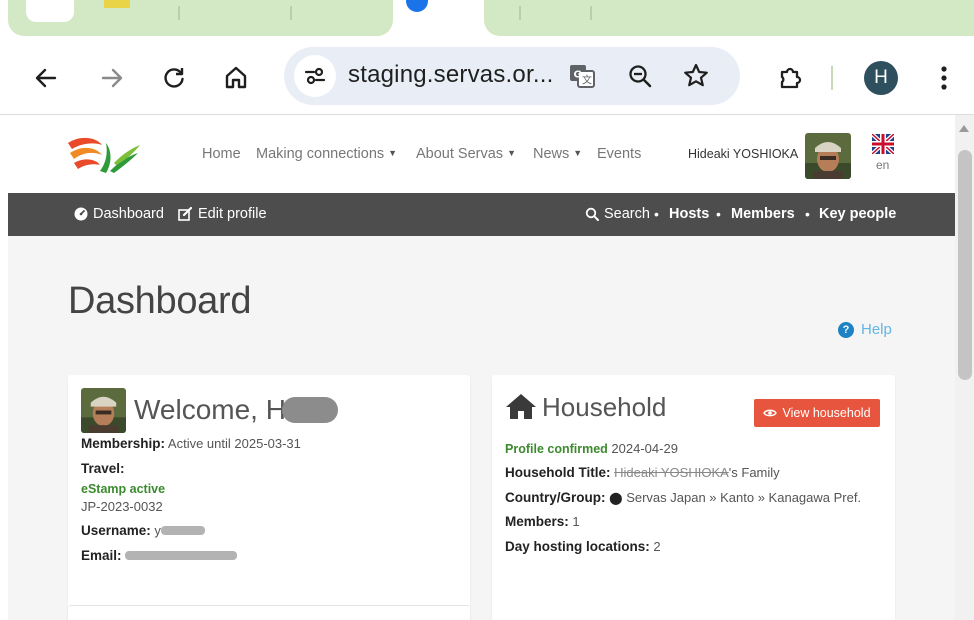 The width and height of the screenshot is (974, 620). What do you see at coordinates (754, 472) in the screenshot?
I see `household-title-suffix: 's Family` at bounding box center [754, 472].